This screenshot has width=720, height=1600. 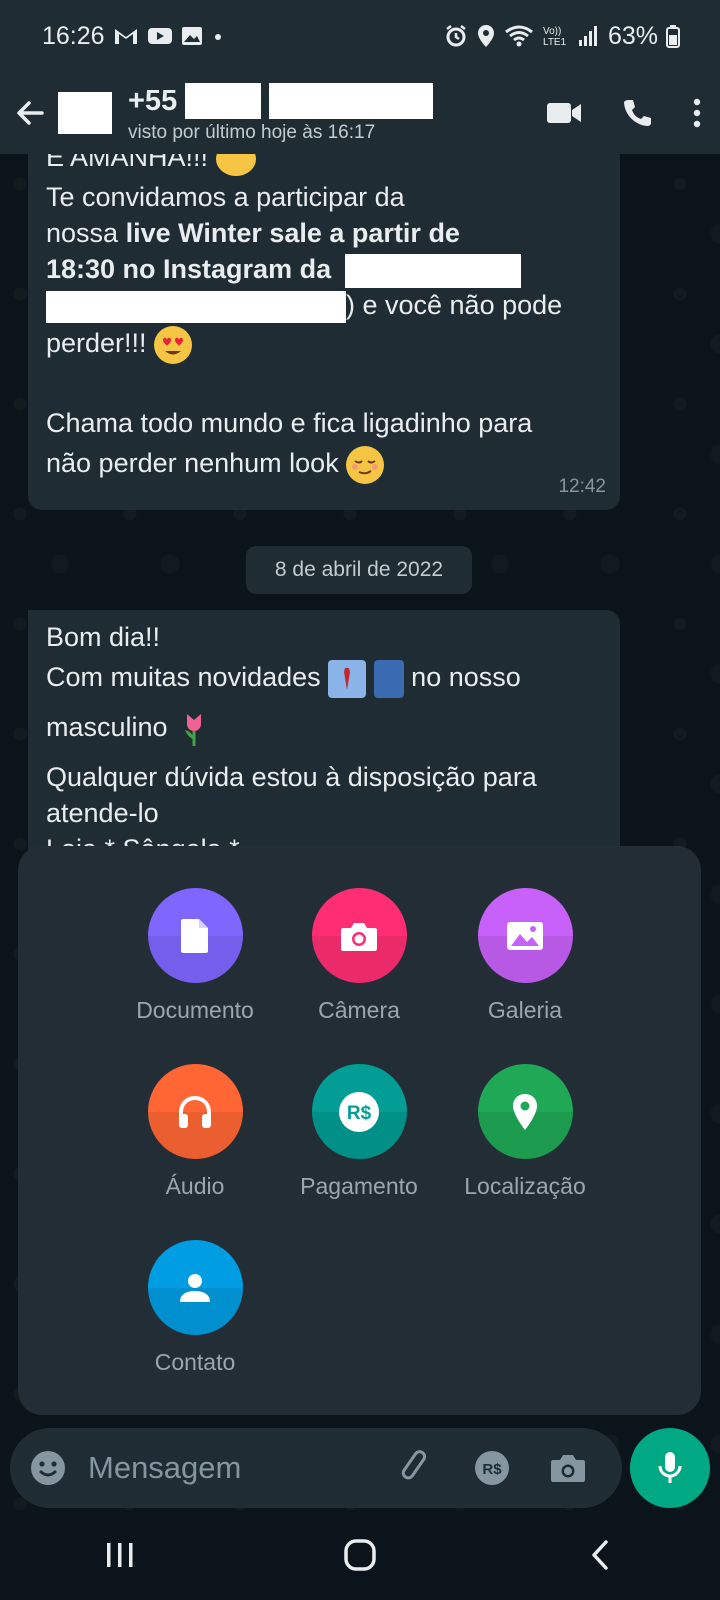 What do you see at coordinates (555, 42) in the screenshot?
I see `svg-text: LTE1` at bounding box center [555, 42].